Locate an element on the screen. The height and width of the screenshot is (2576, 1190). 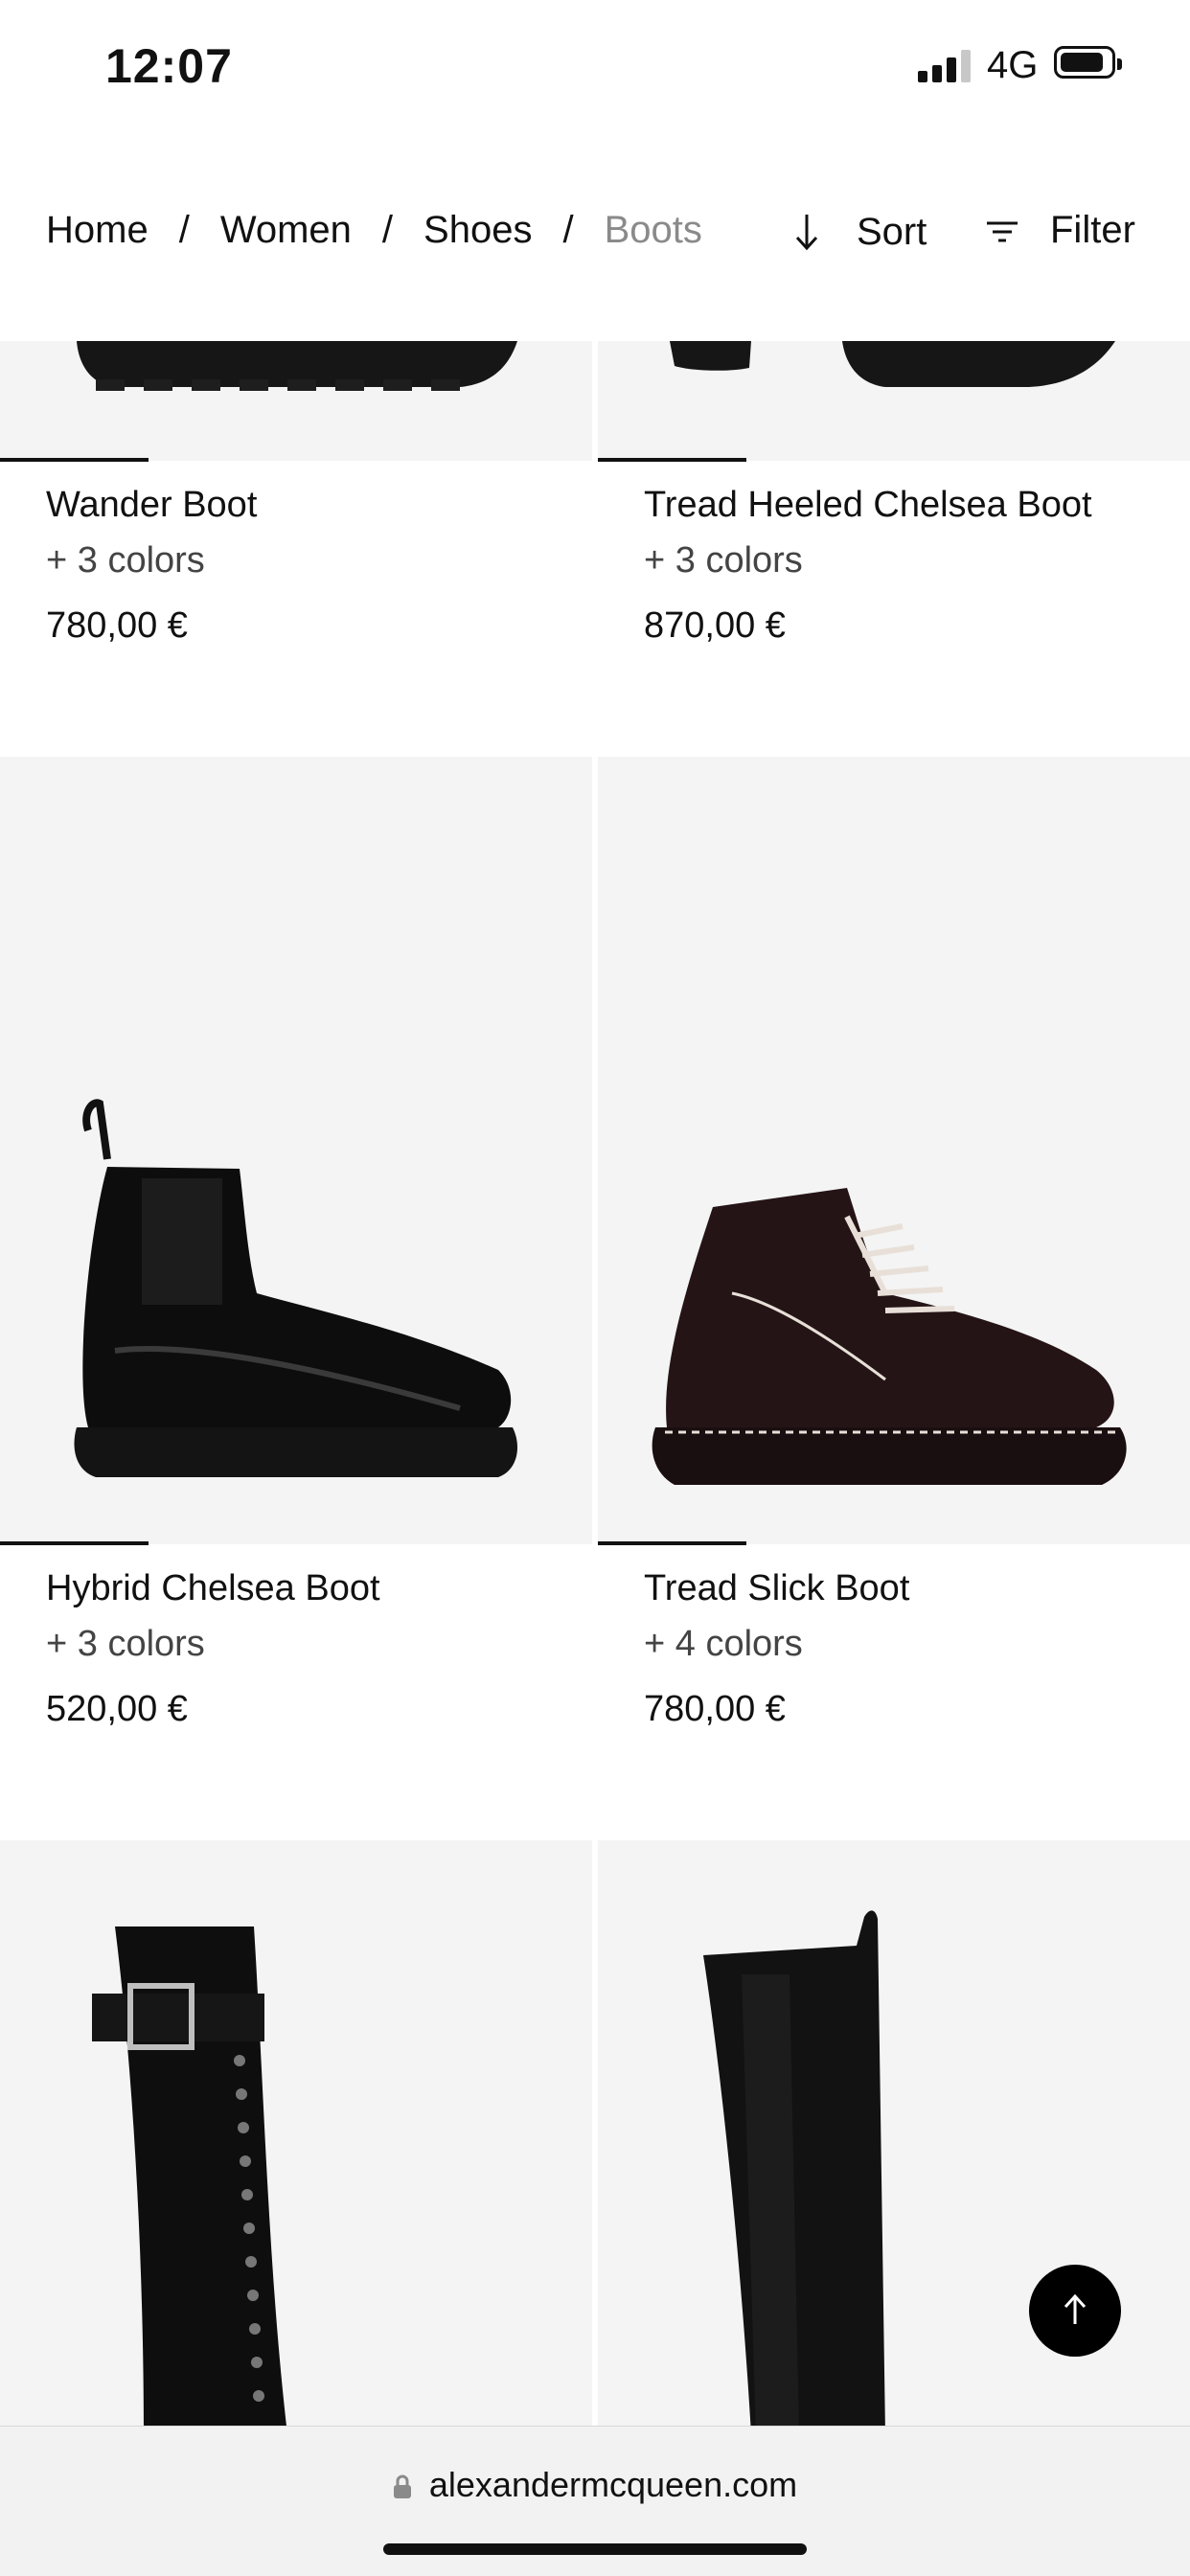
product-info: Hybrid Chelsea Boot + 3 colors 520,00 € is located at coordinates (213, 1648).